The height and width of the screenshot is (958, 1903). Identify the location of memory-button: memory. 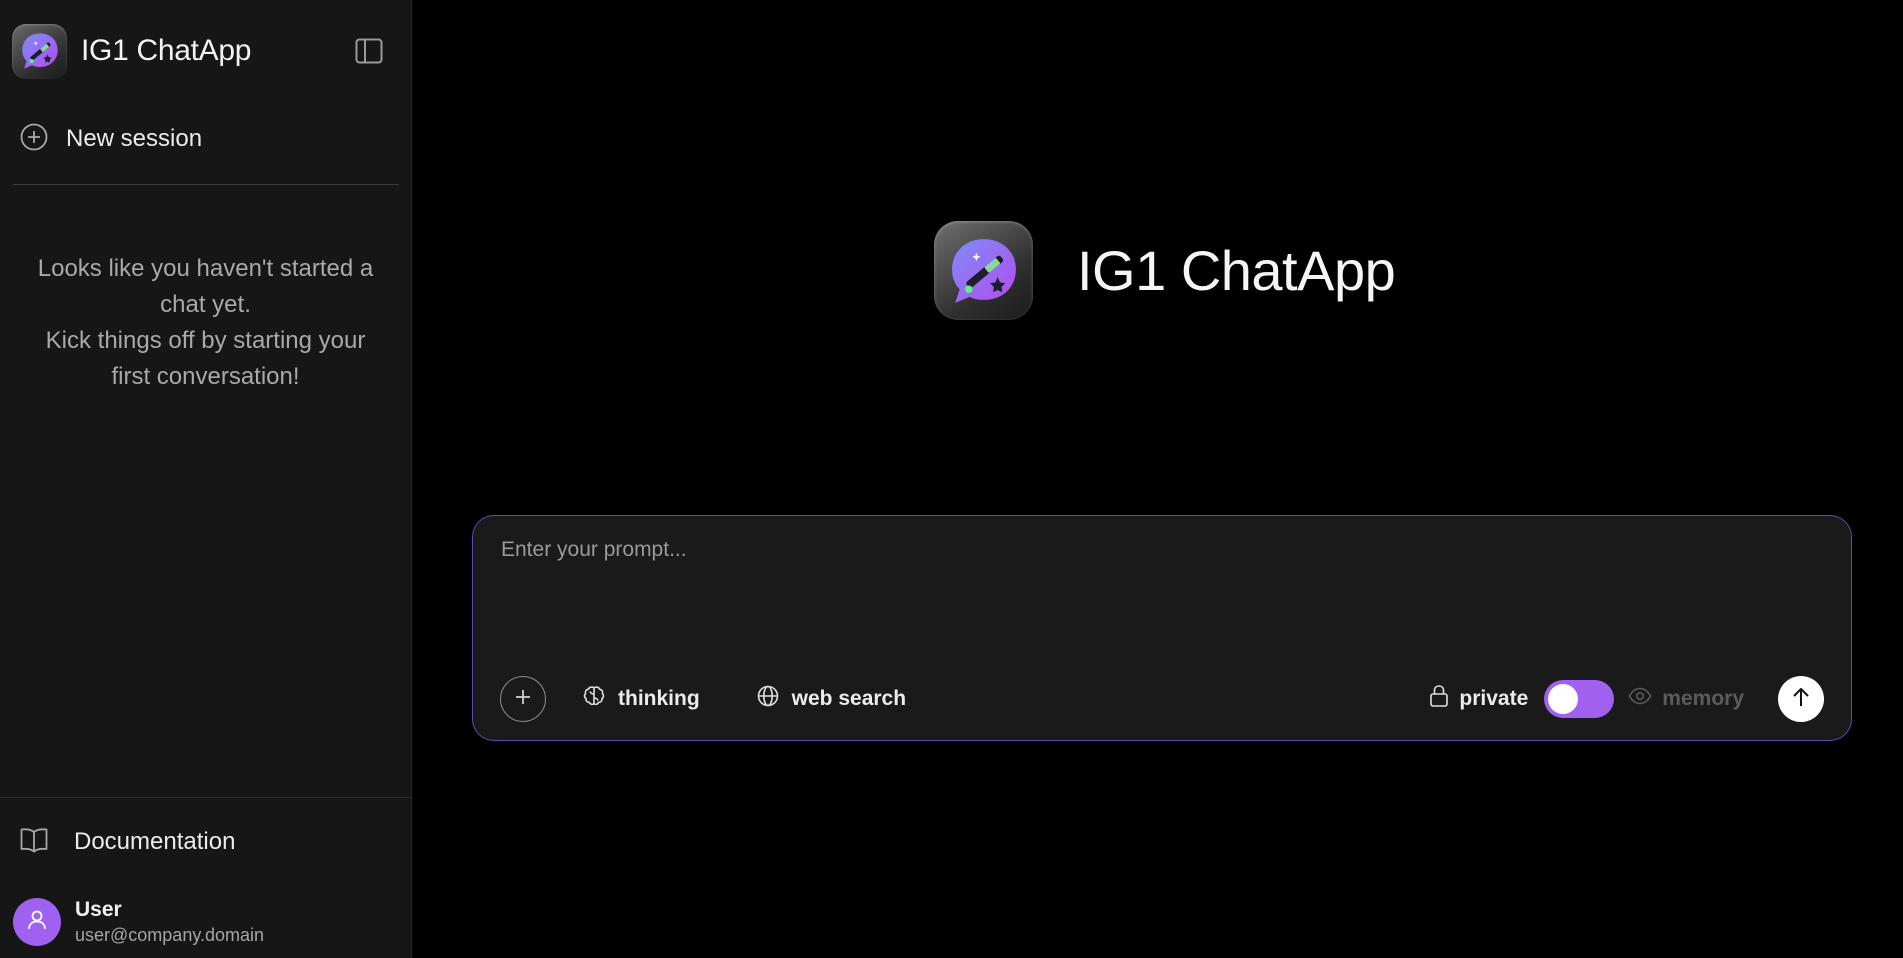
(1686, 699).